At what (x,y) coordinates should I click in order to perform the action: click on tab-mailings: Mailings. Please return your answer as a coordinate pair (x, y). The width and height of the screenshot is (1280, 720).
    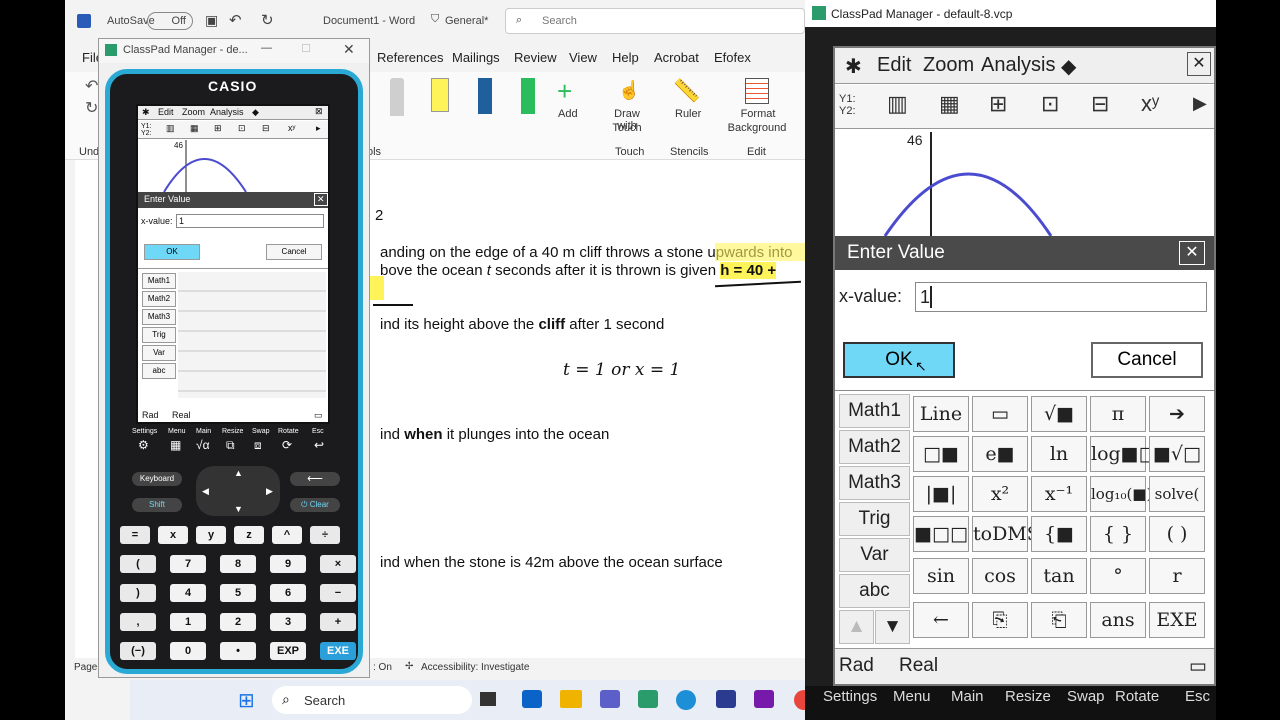
    Looking at the image, I should click on (476, 57).